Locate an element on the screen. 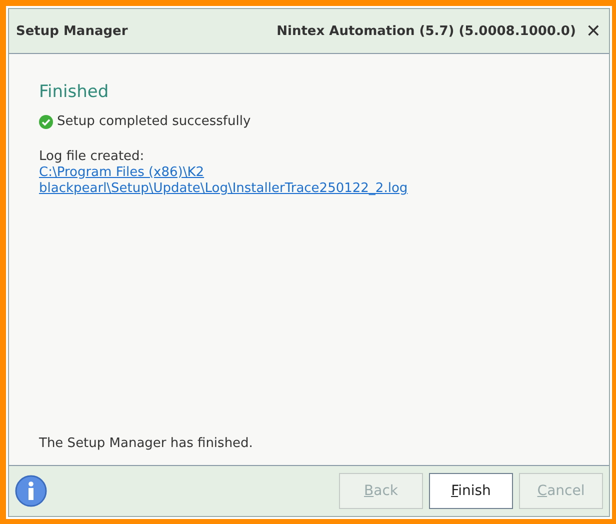 This screenshot has width=616, height=524. product-version: Nintex Automation (5.7) (5.0008.1000.0) is located at coordinates (426, 31).